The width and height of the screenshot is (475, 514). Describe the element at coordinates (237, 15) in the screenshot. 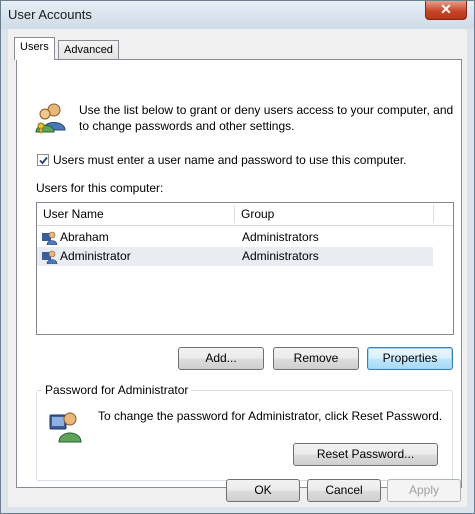

I see `title-bar: User Accounts ✕` at that location.